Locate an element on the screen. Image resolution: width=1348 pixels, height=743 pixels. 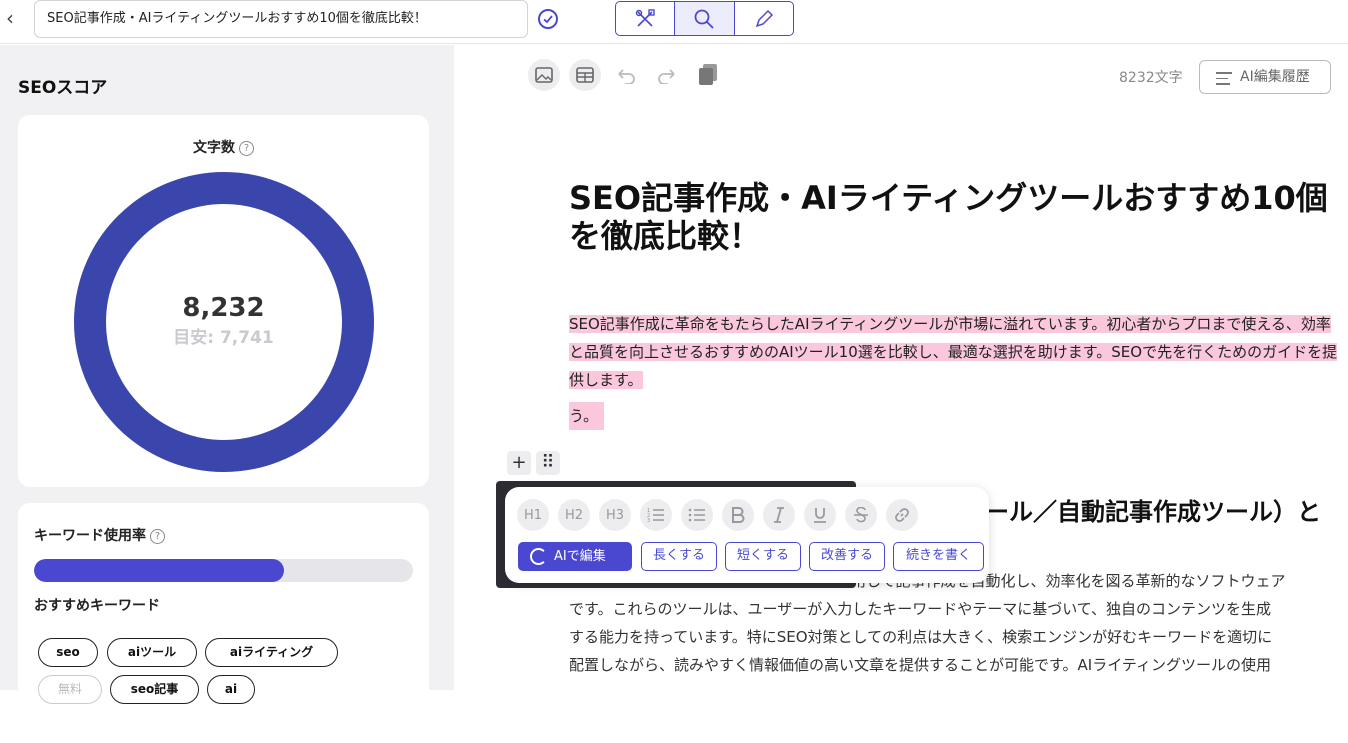
keyword-chip: aiツール is located at coordinates (152, 652).